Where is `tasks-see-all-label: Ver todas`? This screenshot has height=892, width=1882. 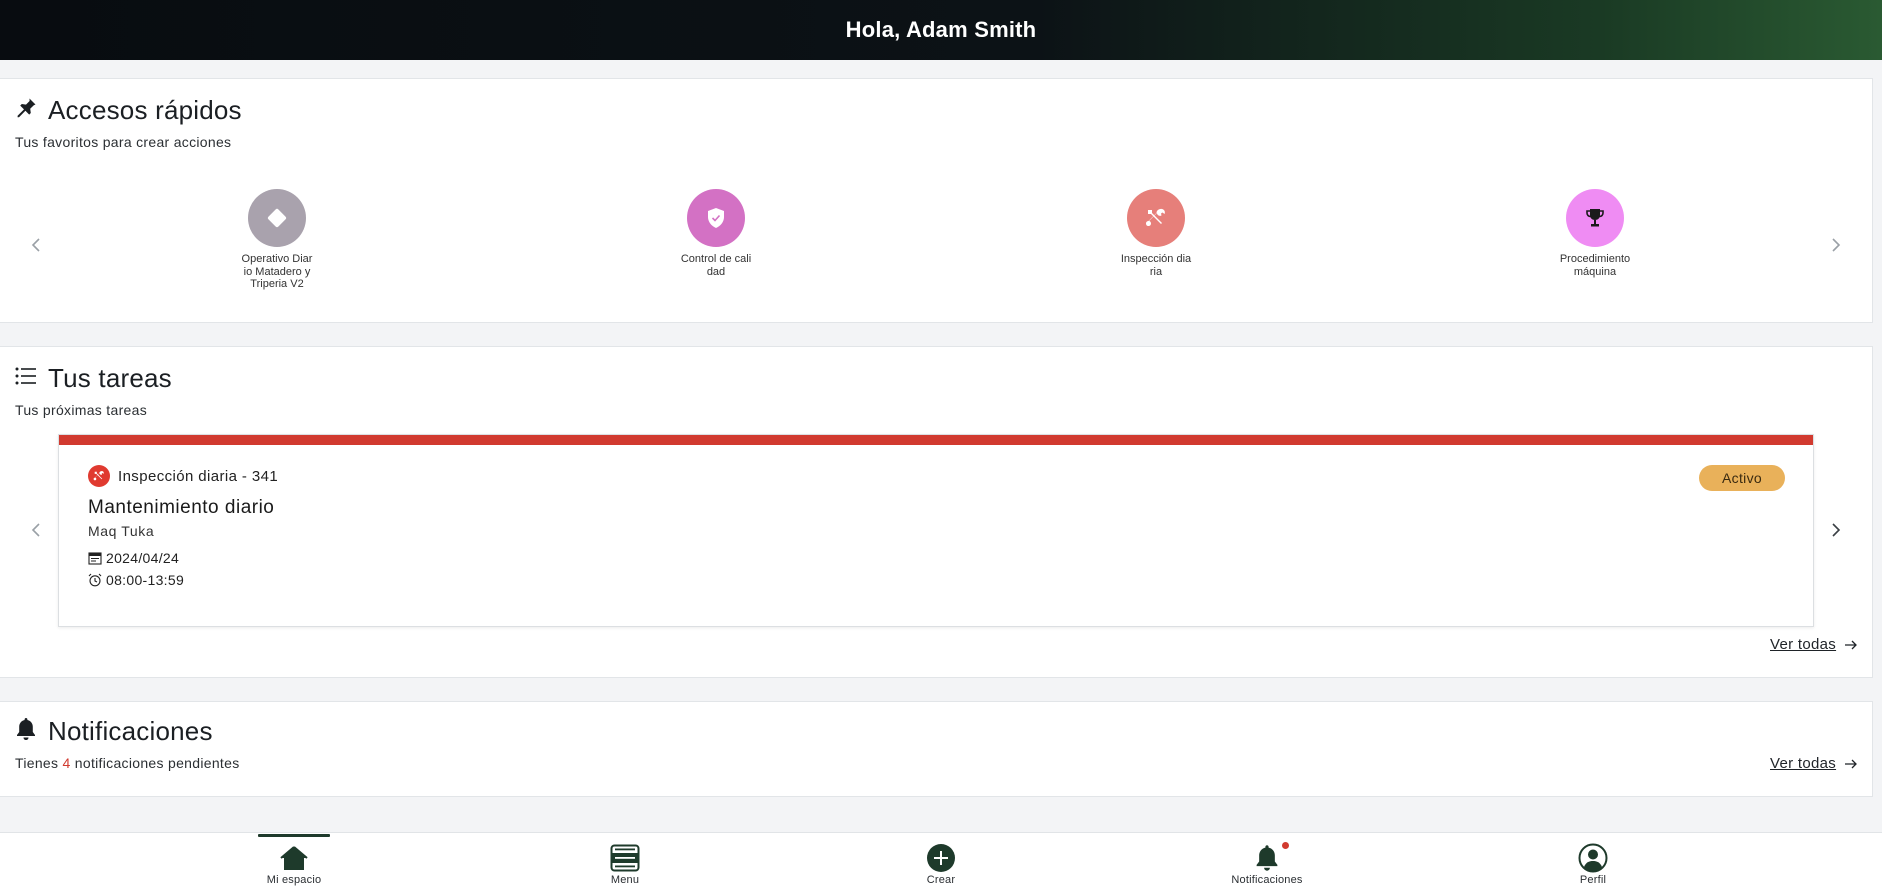 tasks-see-all-label: Ver todas is located at coordinates (1803, 644).